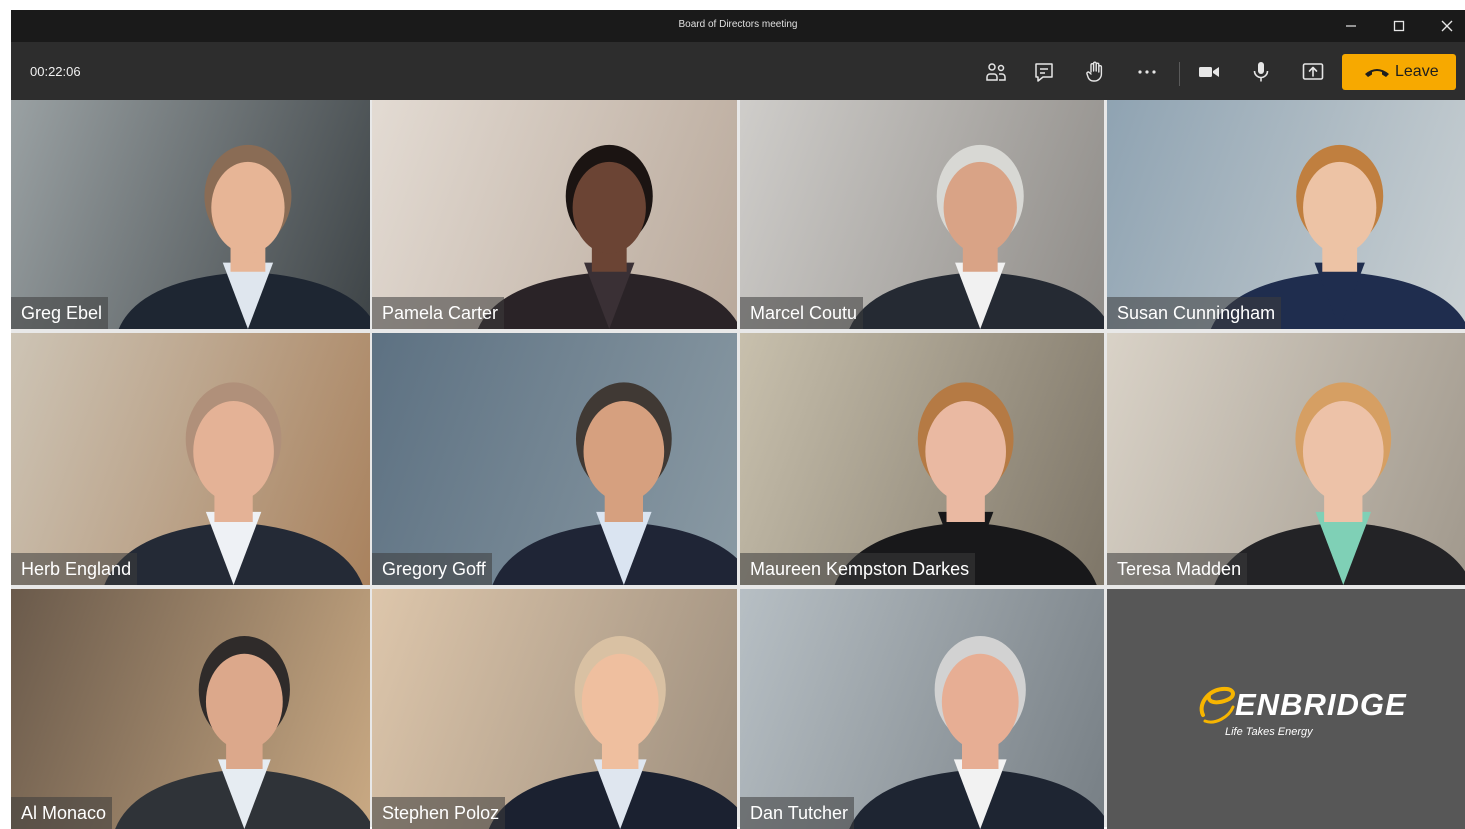  Describe the element at coordinates (55, 71) in the screenshot. I see `call-timer: 00:22:06` at that location.